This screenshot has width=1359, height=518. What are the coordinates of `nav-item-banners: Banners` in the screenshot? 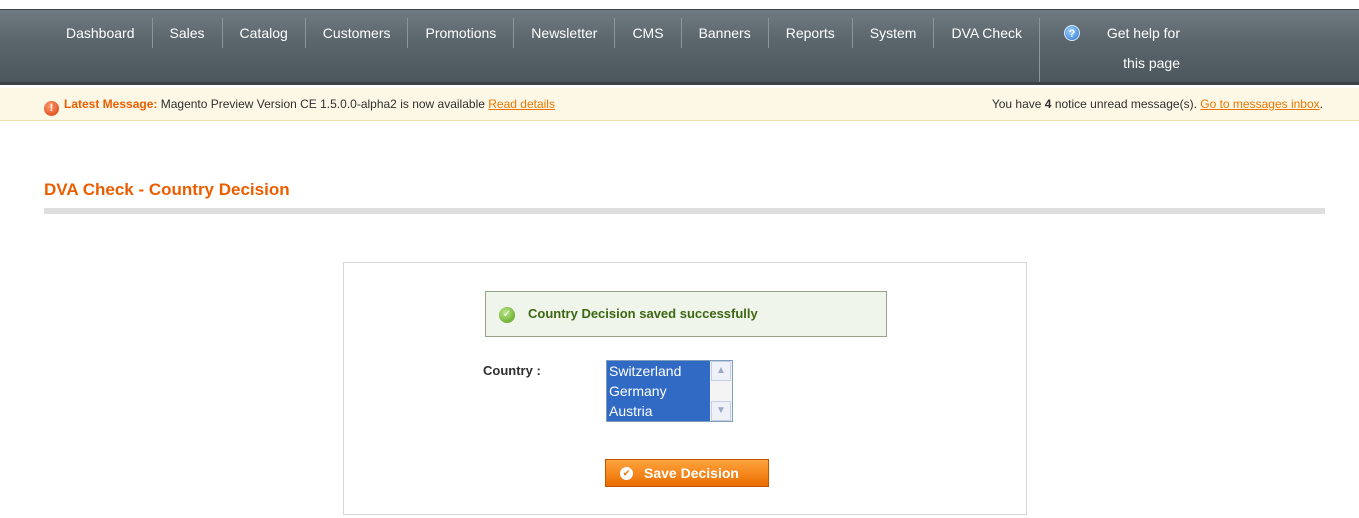 It's located at (724, 33).